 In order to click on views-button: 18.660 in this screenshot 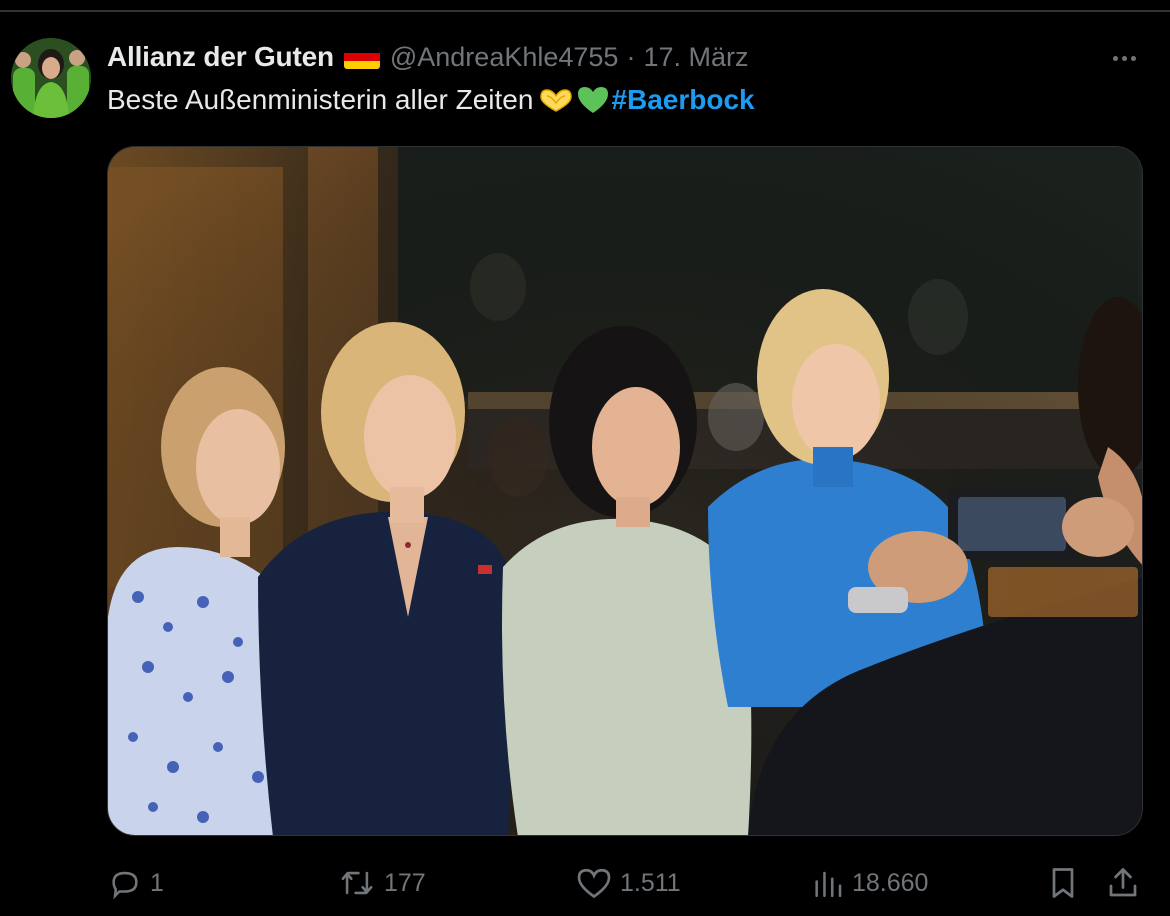, I will do `click(870, 883)`.